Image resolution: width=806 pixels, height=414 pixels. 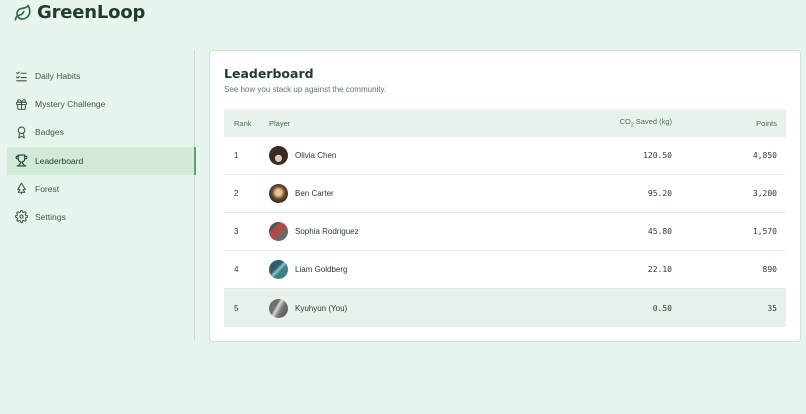 I want to click on sidebar-item-label: Mystery Challenge, so click(x=70, y=104).